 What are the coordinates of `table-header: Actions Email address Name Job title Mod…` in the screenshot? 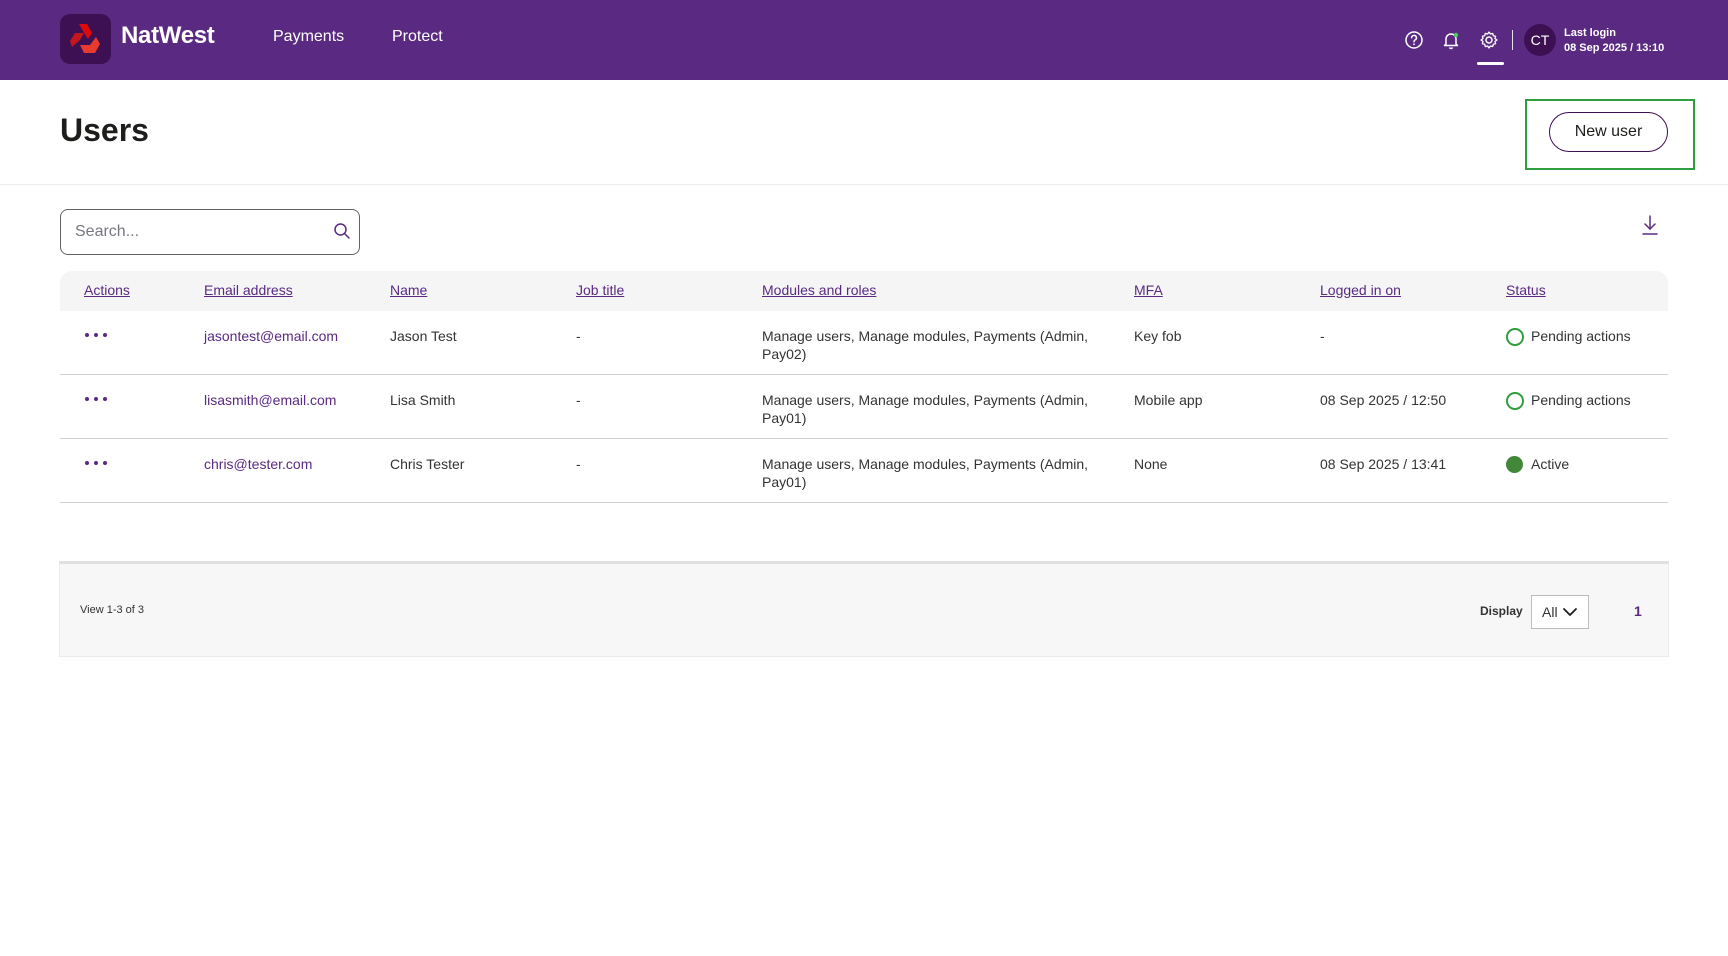 It's located at (864, 291).